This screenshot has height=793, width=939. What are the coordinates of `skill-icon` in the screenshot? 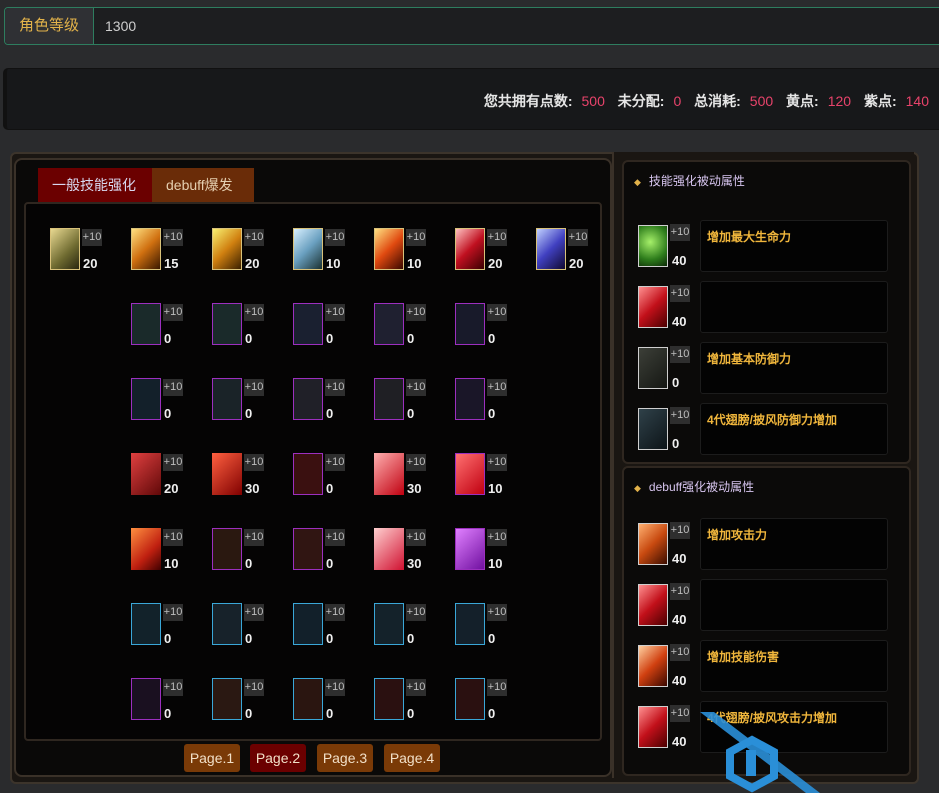 It's located at (389, 624).